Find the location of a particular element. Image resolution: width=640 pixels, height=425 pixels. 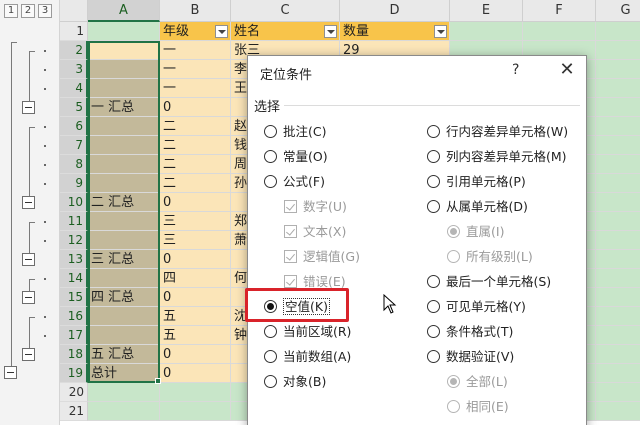

cell-g1 is located at coordinates (618, 31).